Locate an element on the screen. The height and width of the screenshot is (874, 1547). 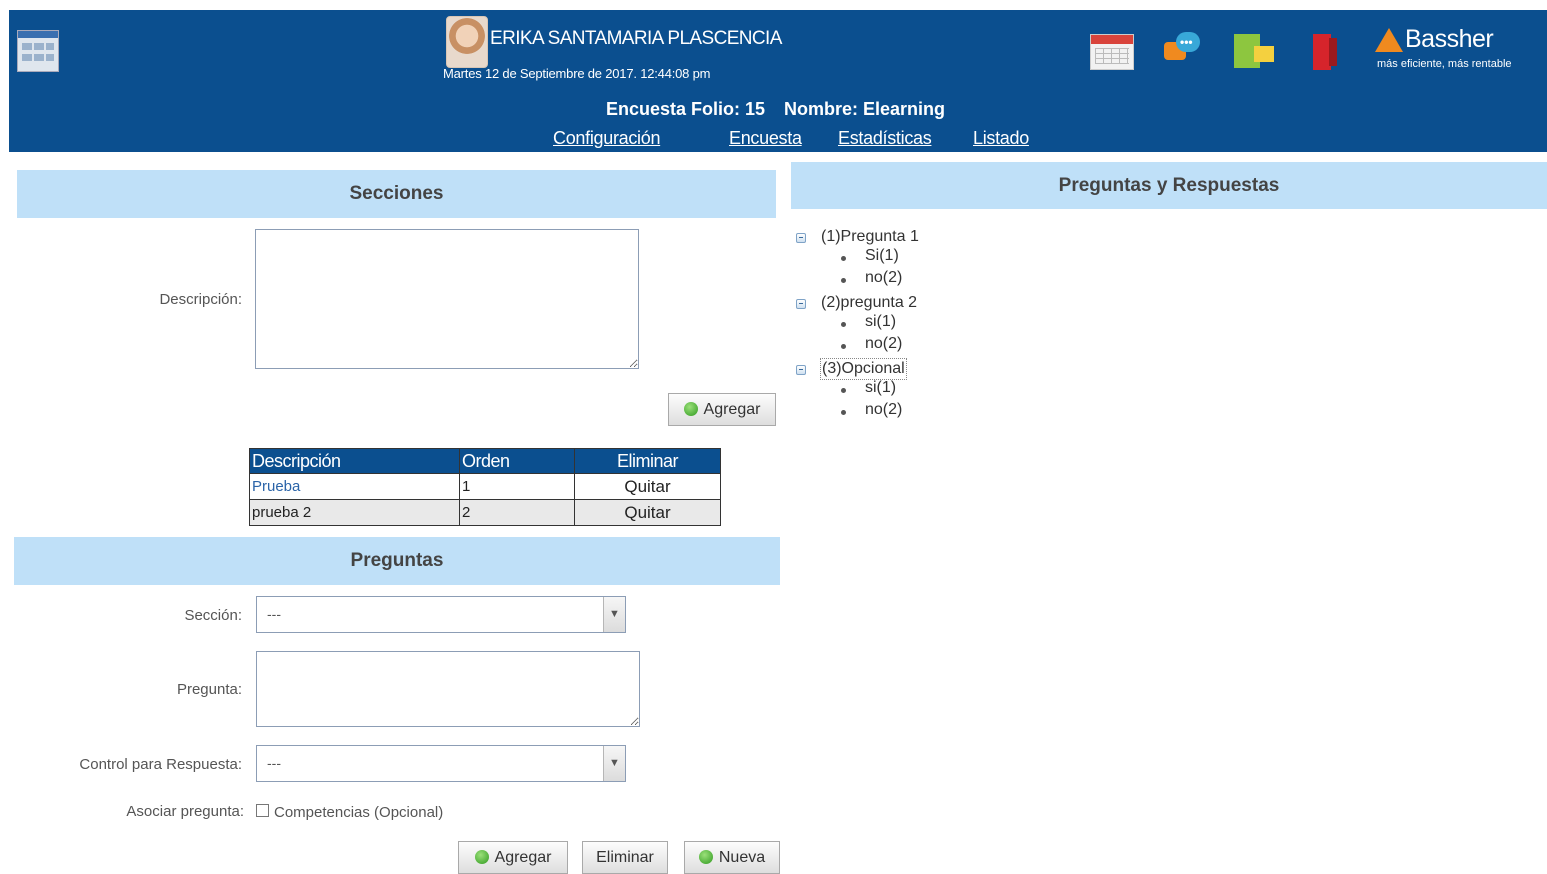
control-respuesta-label: Control para Respuesta: is located at coordinates (160, 764).